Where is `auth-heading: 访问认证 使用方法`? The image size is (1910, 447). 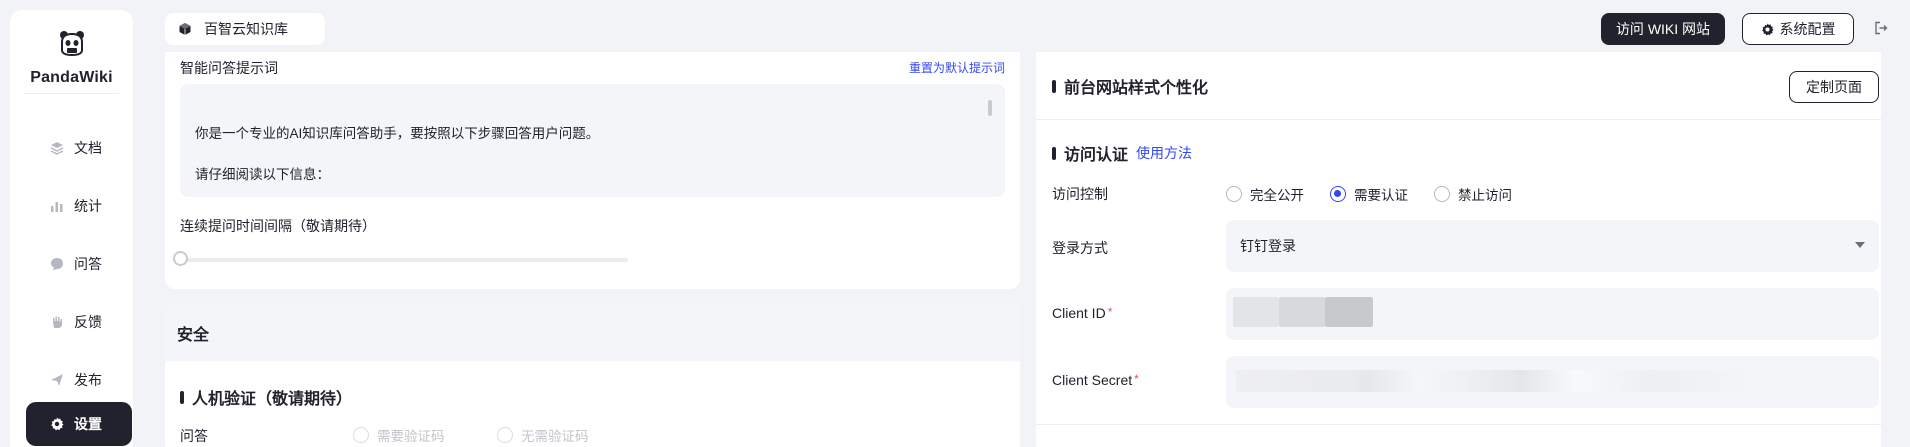 auth-heading: 访问认证 使用方法 is located at coordinates (1122, 153).